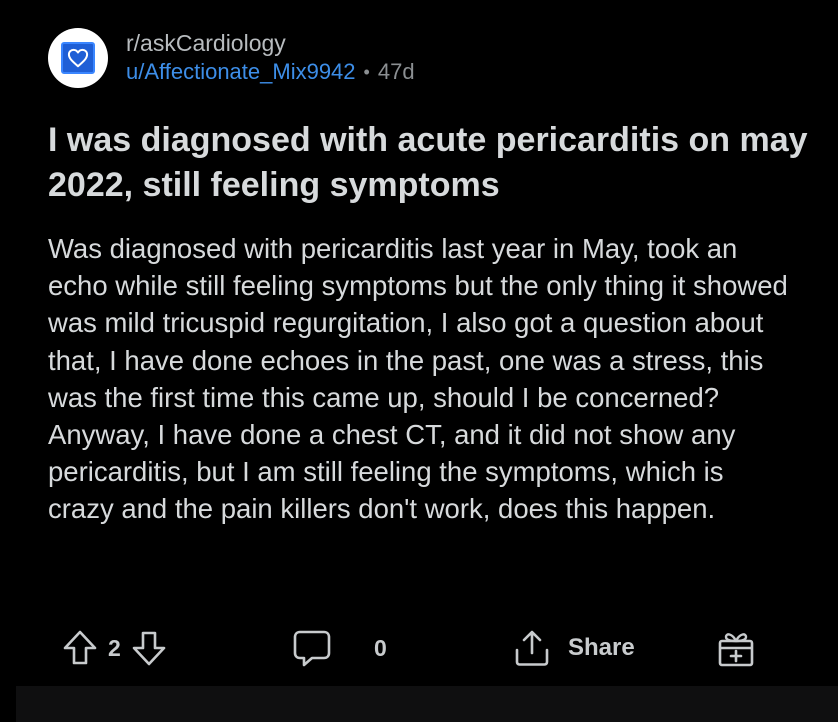  What do you see at coordinates (420, 648) in the screenshot?
I see `action-bar: 2 0 Share` at bounding box center [420, 648].